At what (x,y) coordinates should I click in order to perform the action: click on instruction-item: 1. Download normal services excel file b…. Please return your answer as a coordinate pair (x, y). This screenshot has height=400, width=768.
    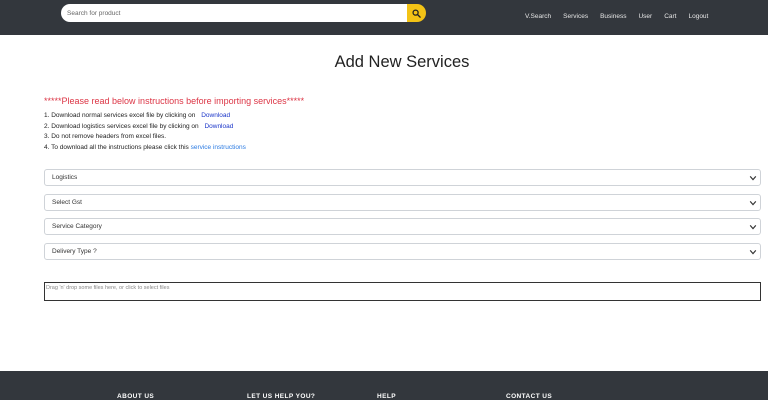
    Looking at the image, I should click on (145, 116).